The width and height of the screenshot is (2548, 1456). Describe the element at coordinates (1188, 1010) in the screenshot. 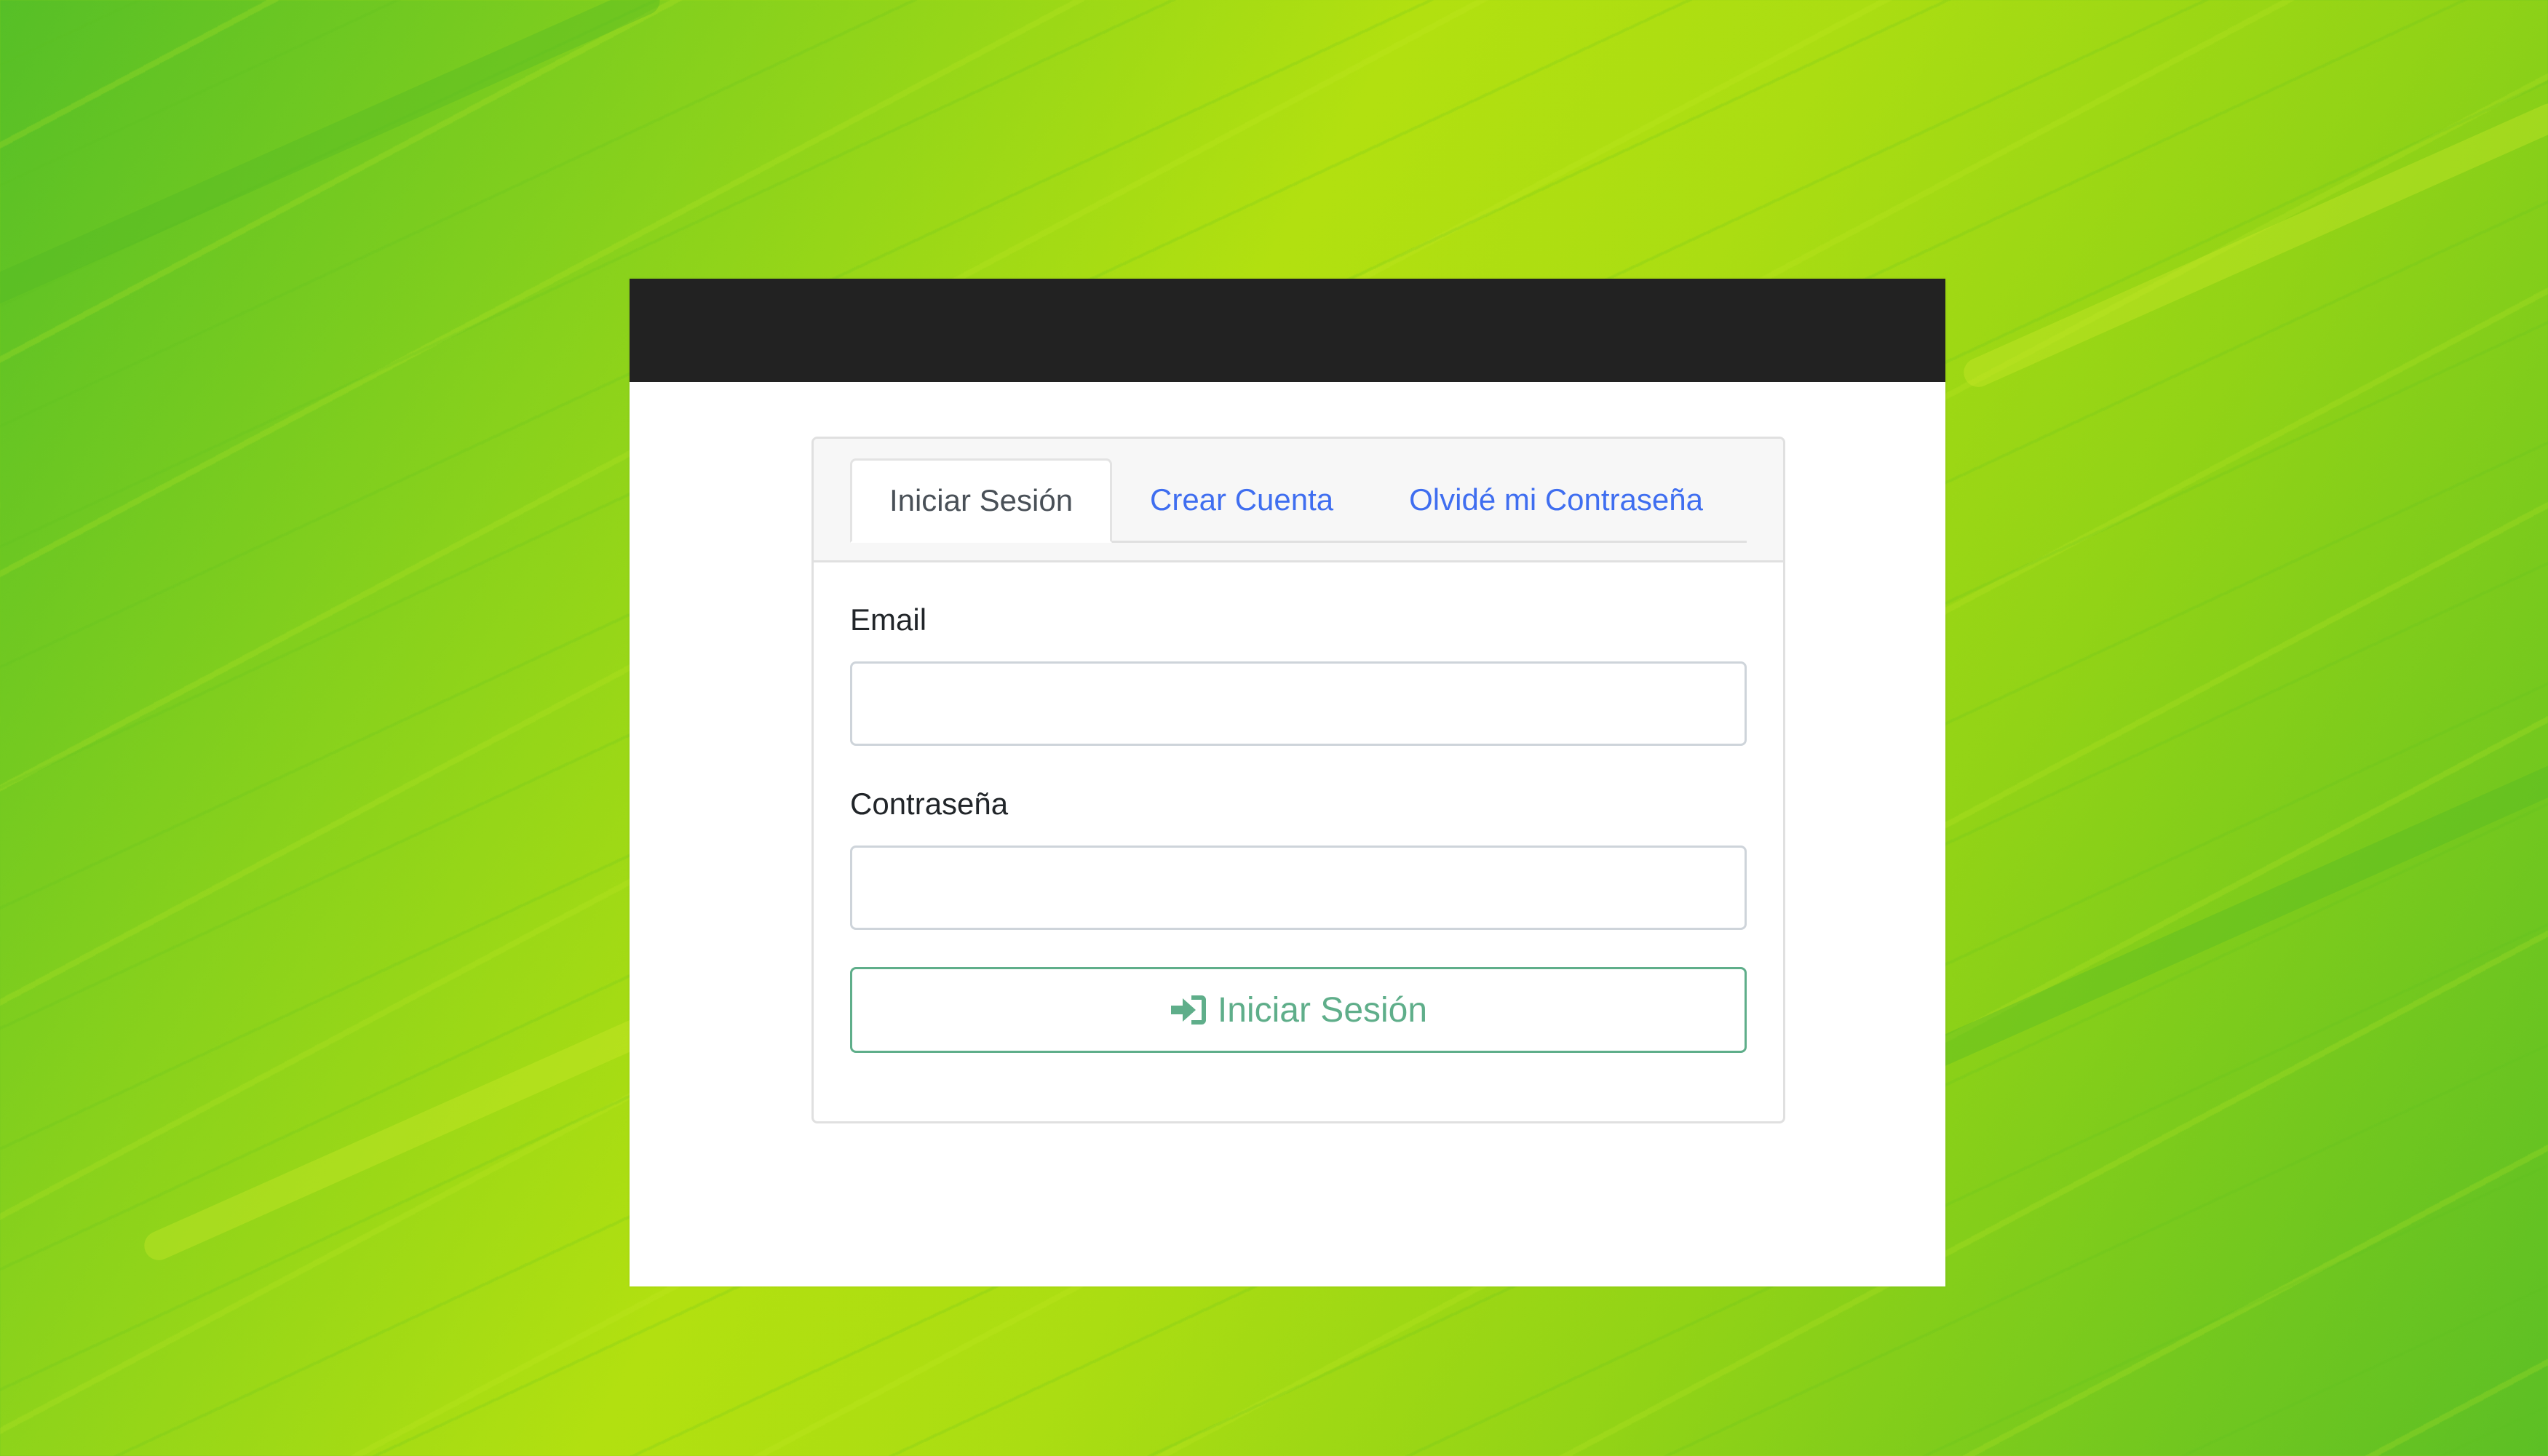

I see `sign-in-icon` at that location.